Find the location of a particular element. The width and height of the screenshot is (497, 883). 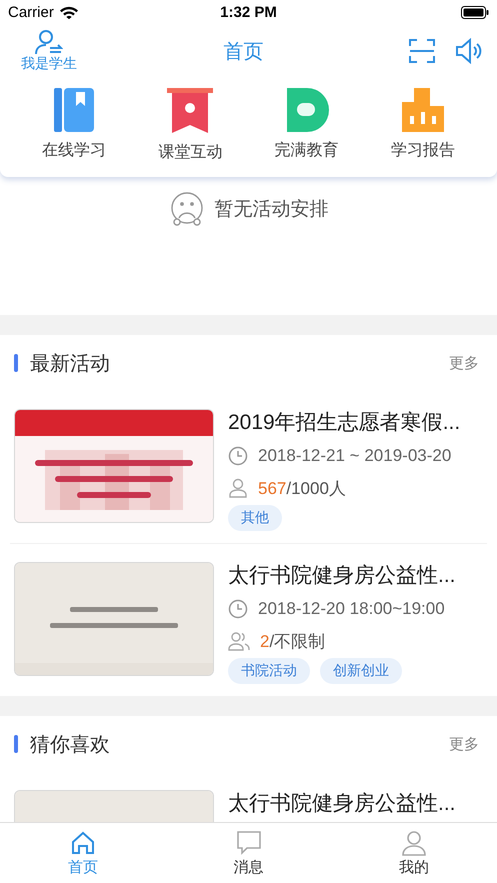

category-tag: 其他 is located at coordinates (255, 518).